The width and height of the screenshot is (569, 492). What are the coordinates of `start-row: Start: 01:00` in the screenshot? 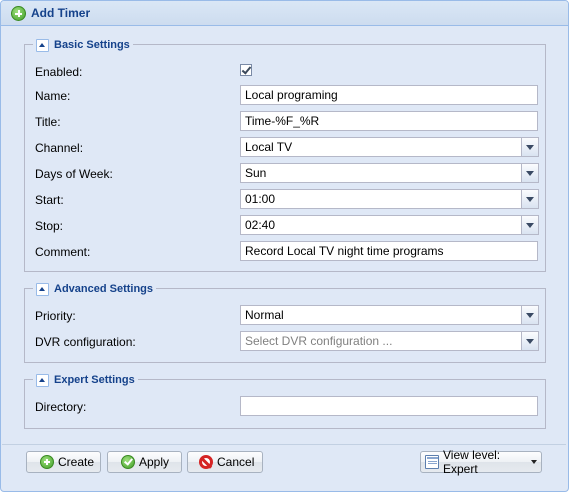 It's located at (285, 200).